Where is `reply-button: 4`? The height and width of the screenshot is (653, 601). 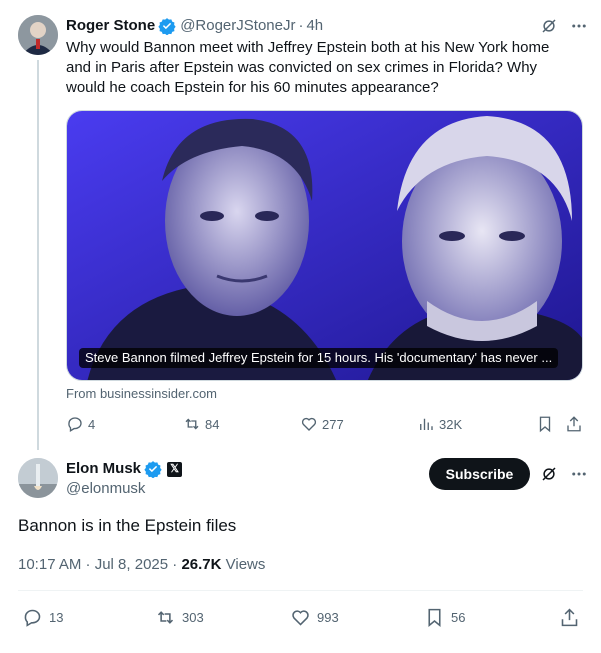 reply-button: 4 is located at coordinates (80, 424).